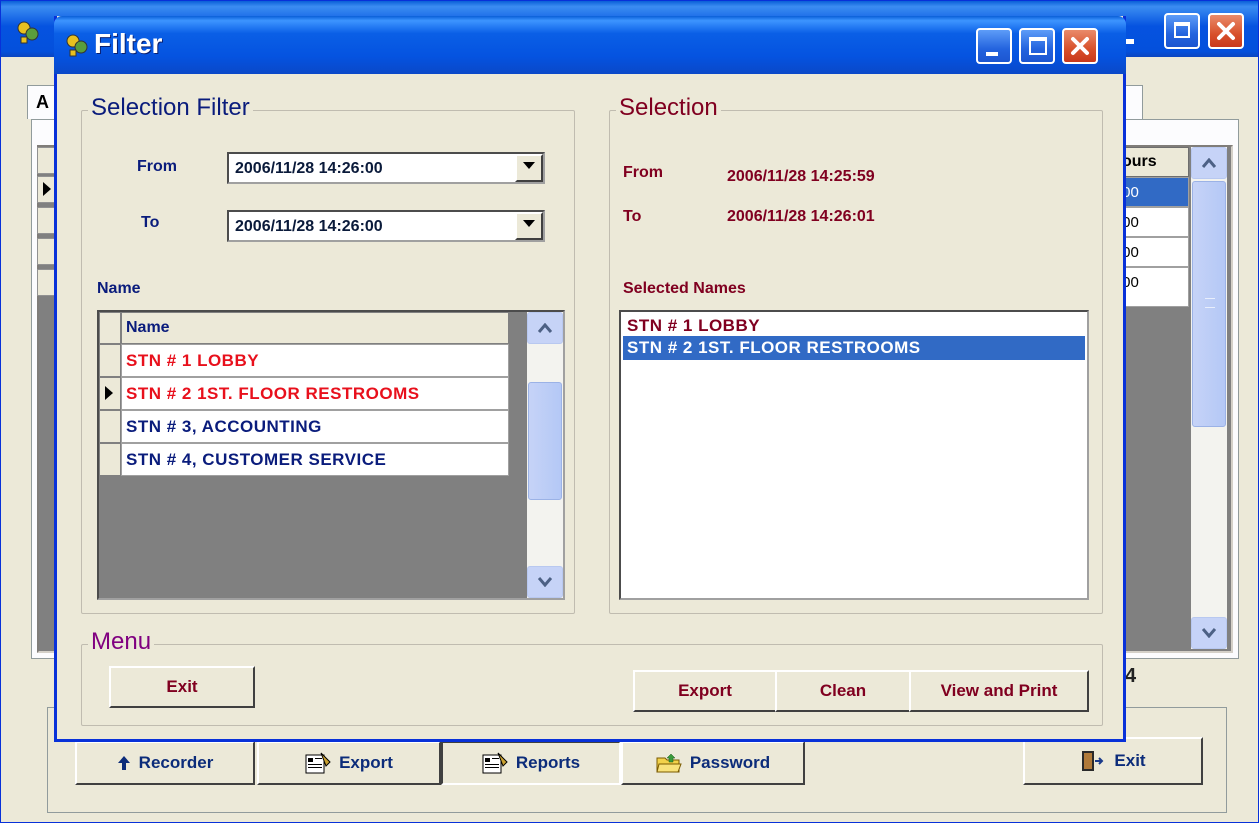 The height and width of the screenshot is (823, 1259). Describe the element at coordinates (643, 172) in the screenshot. I see `selection-from-label: From` at that location.